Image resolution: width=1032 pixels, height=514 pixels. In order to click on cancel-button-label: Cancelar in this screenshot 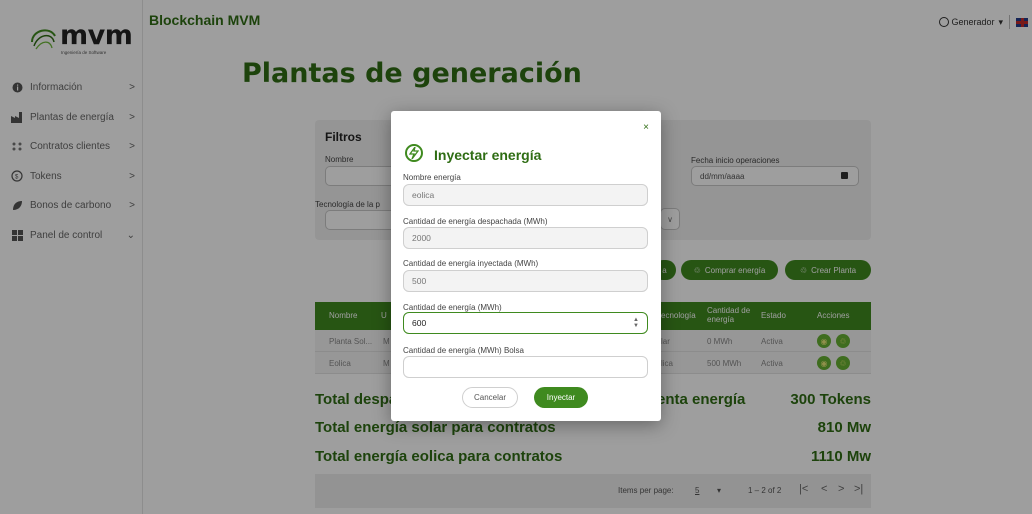, I will do `click(489, 397)`.